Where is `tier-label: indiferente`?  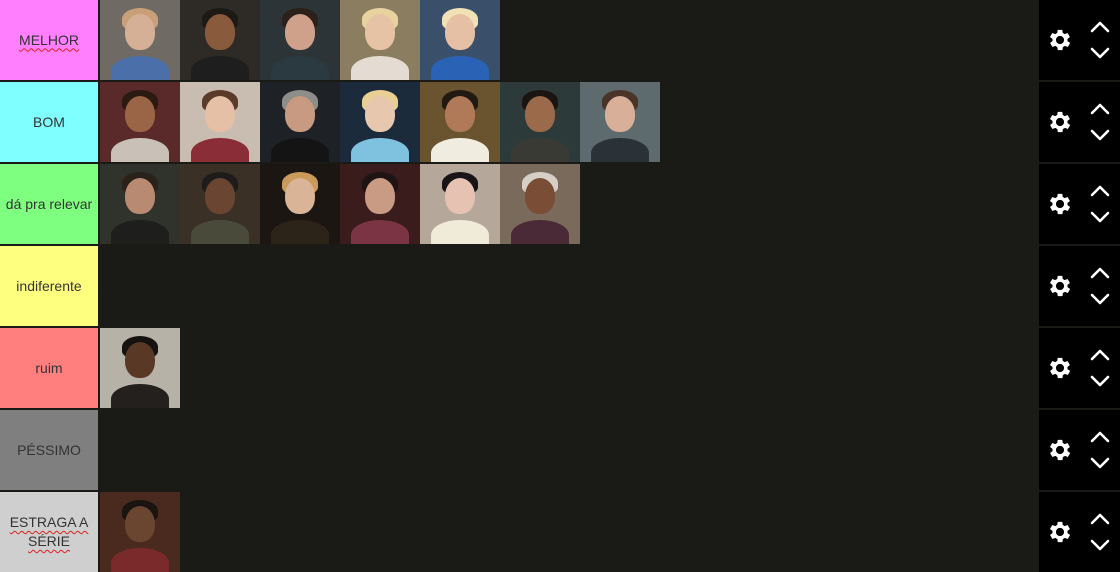
tier-label: indiferente is located at coordinates (50, 286).